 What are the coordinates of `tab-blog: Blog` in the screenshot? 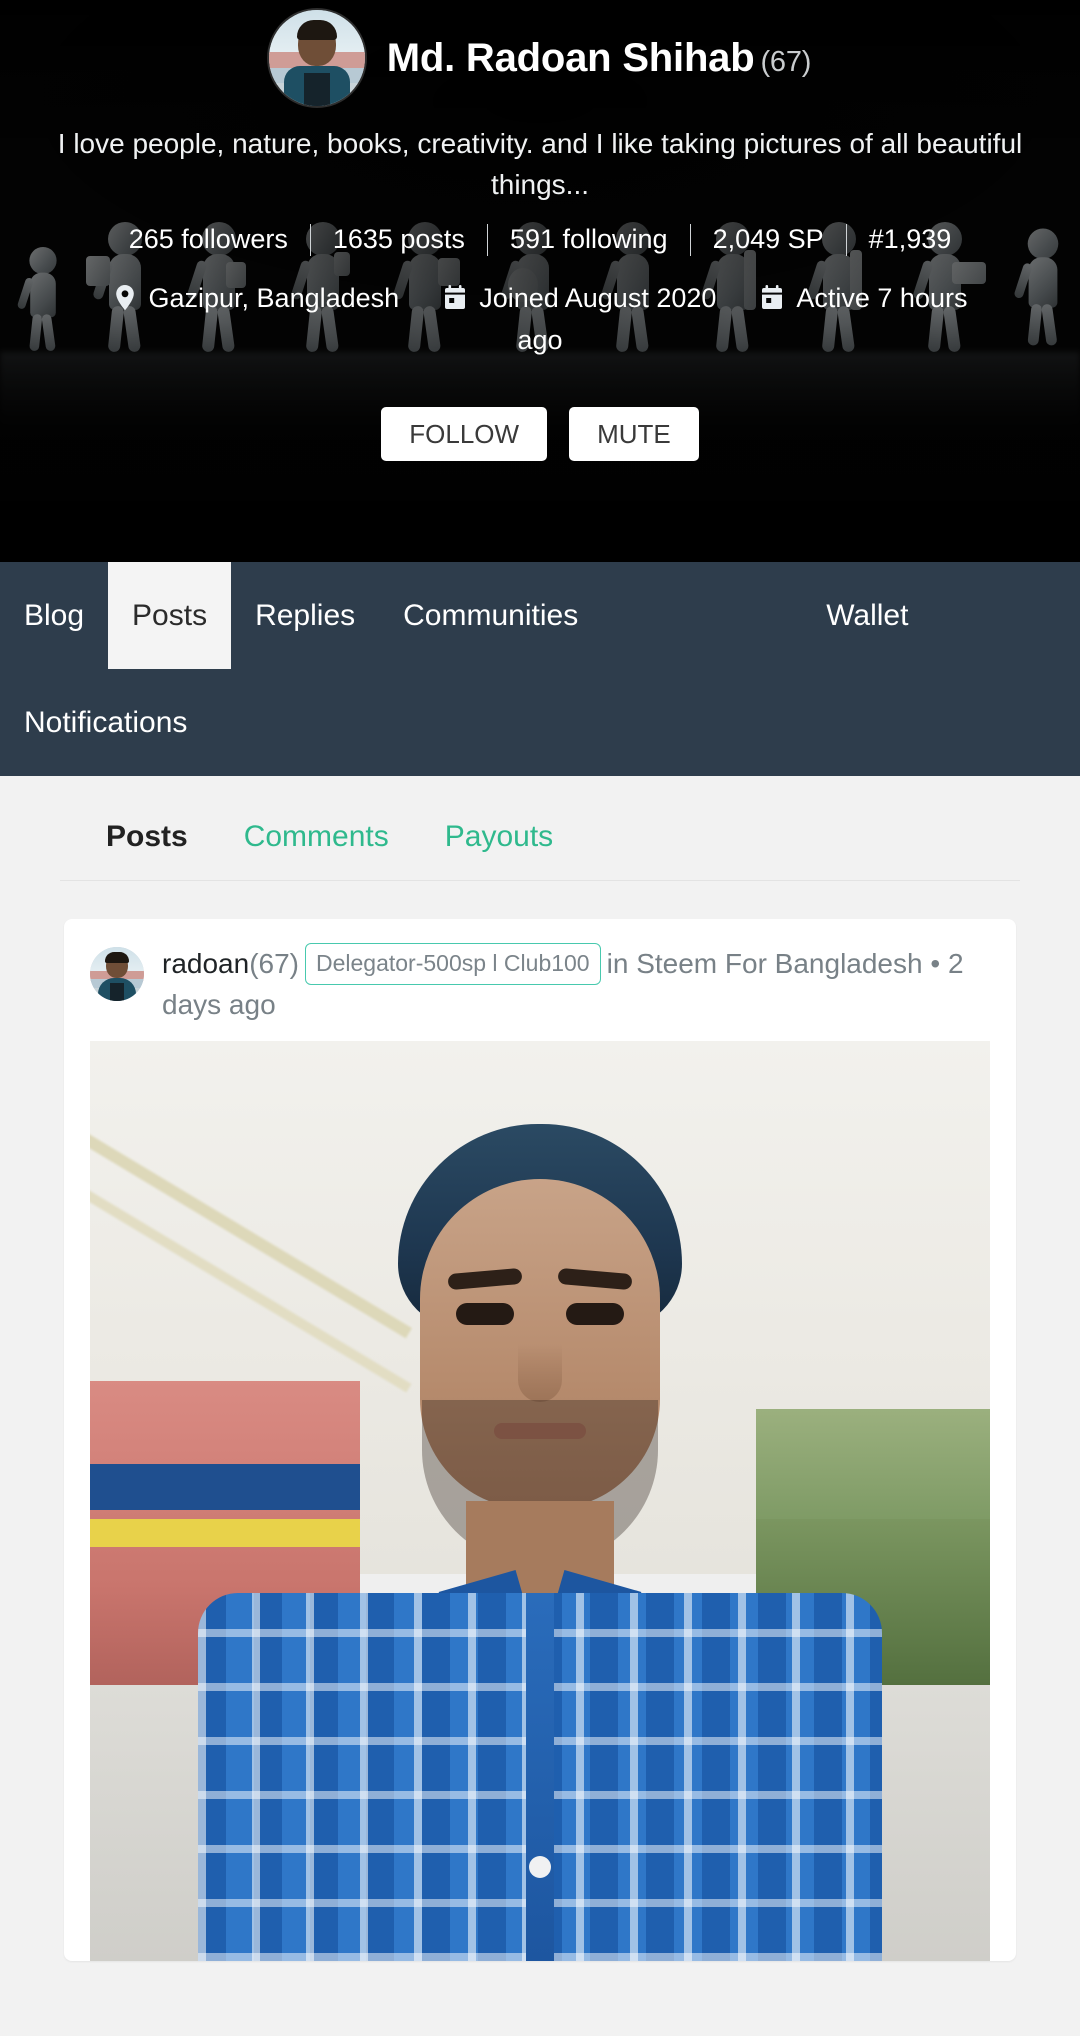 It's located at (54, 615).